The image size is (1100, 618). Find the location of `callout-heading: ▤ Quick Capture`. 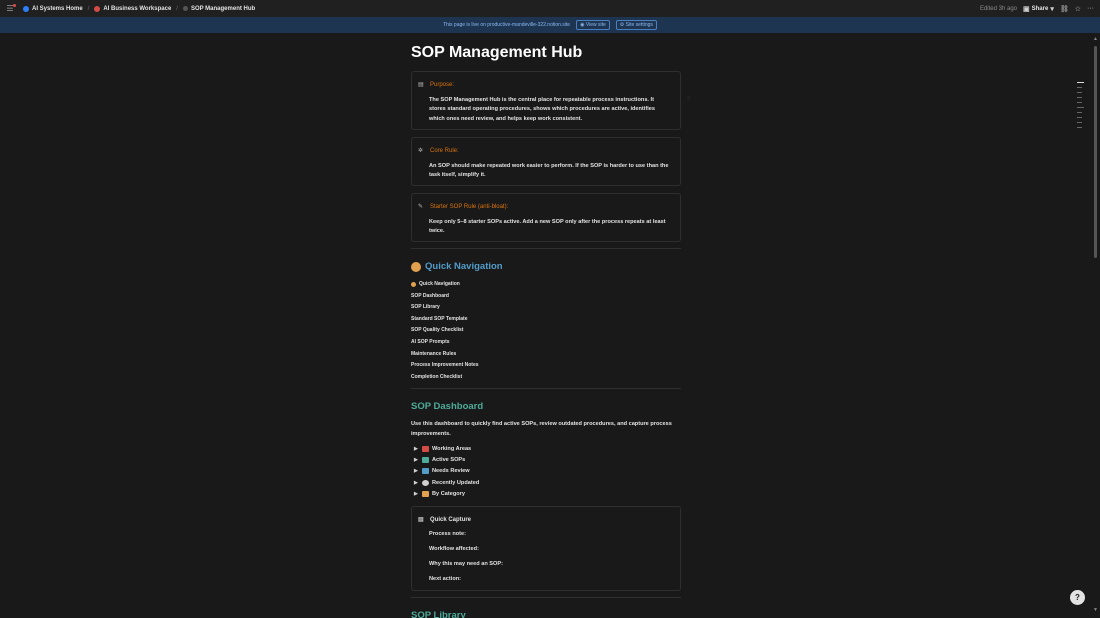

callout-heading: ▤ Quick Capture is located at coordinates (445, 520).